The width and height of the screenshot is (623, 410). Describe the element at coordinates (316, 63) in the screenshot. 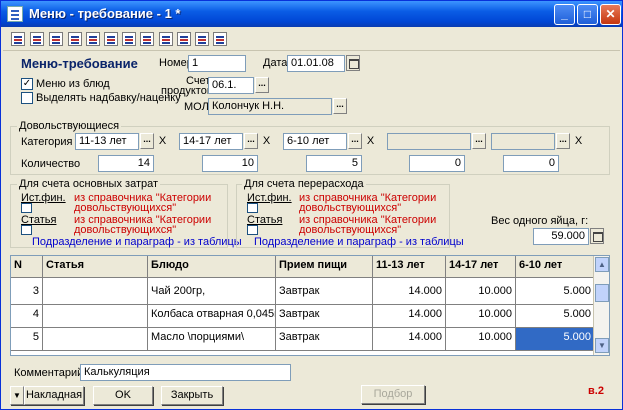

I see `date-field: 01.01.08` at that location.